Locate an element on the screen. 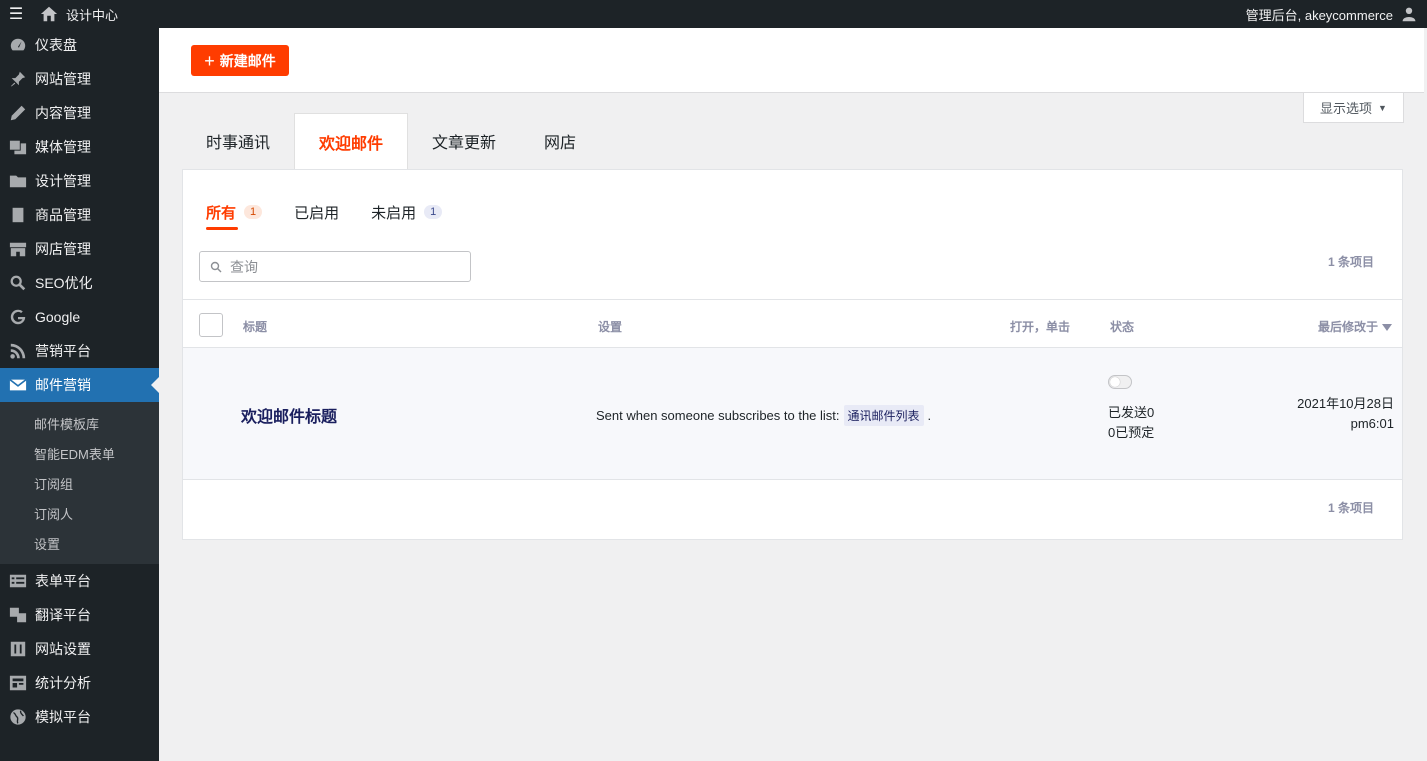 The image size is (1427, 761). user-icon is located at coordinates (1409, 14).